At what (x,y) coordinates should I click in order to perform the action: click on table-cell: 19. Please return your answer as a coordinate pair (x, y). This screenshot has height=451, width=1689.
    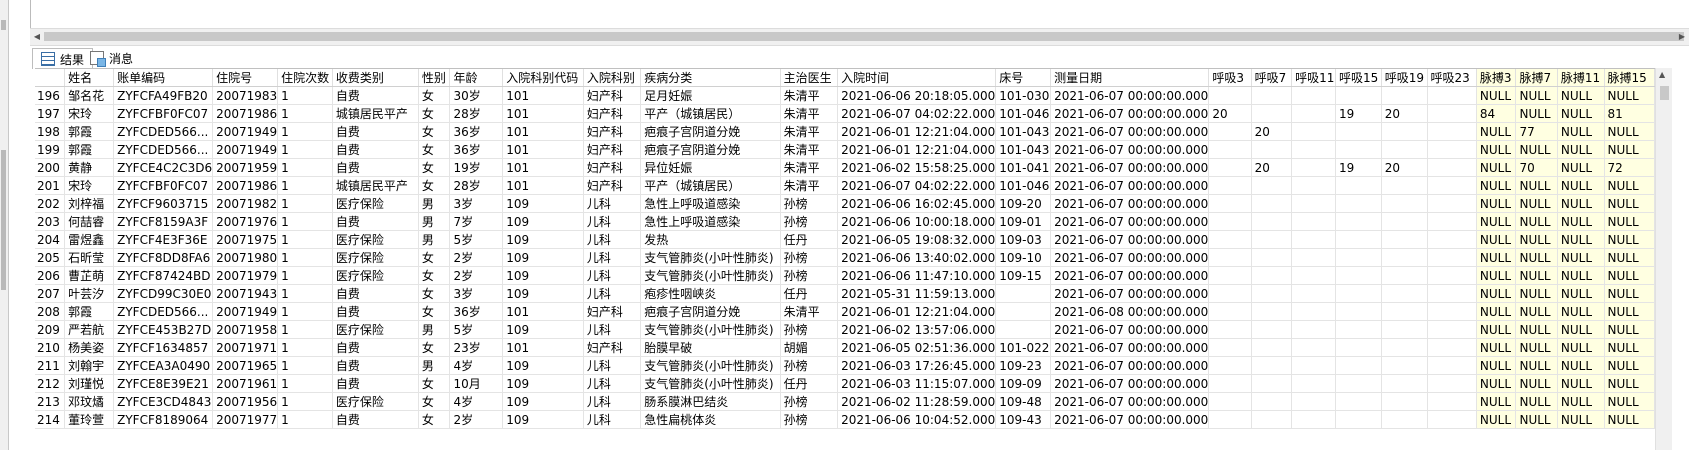
    Looking at the image, I should click on (1358, 167).